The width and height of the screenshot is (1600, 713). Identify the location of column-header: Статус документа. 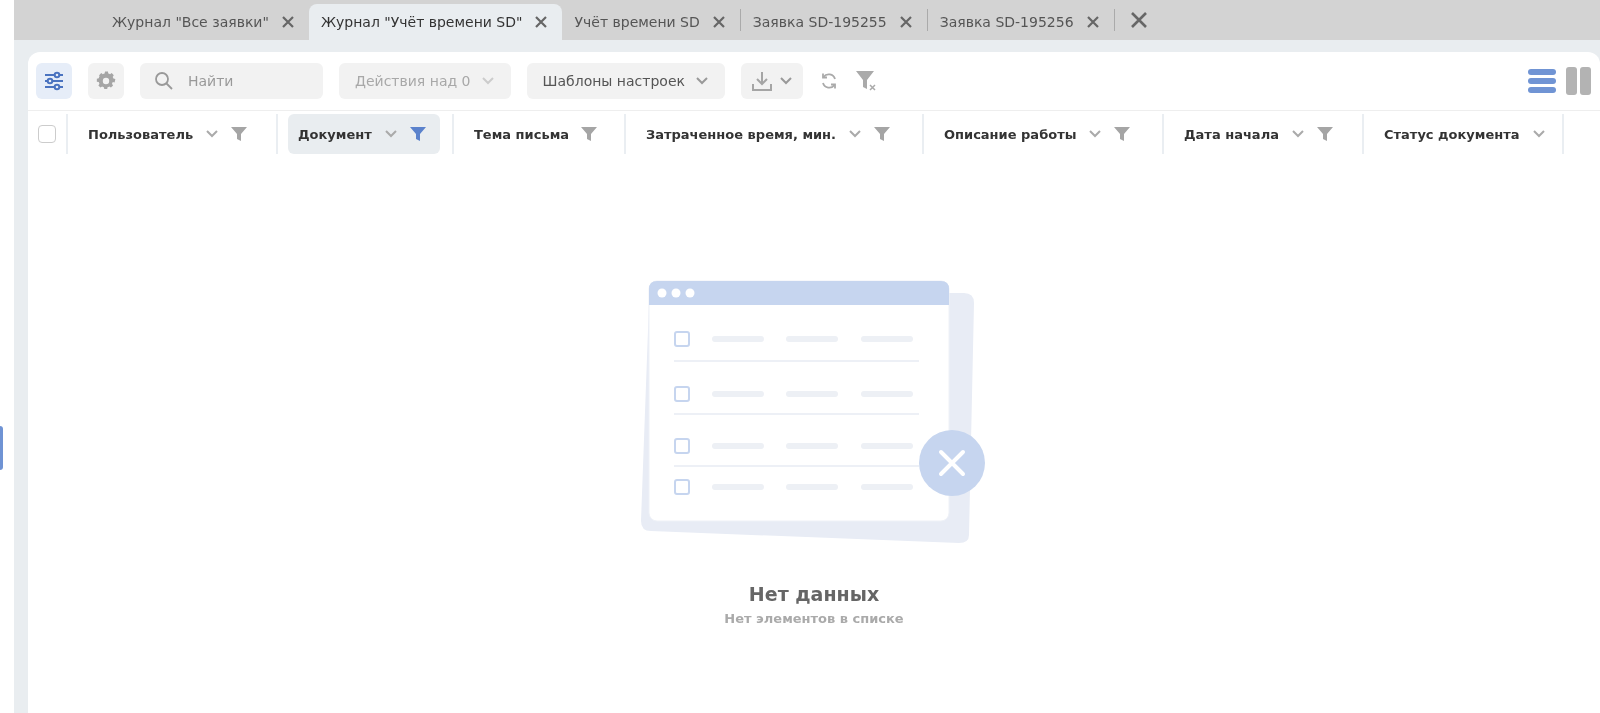
(1471, 134).